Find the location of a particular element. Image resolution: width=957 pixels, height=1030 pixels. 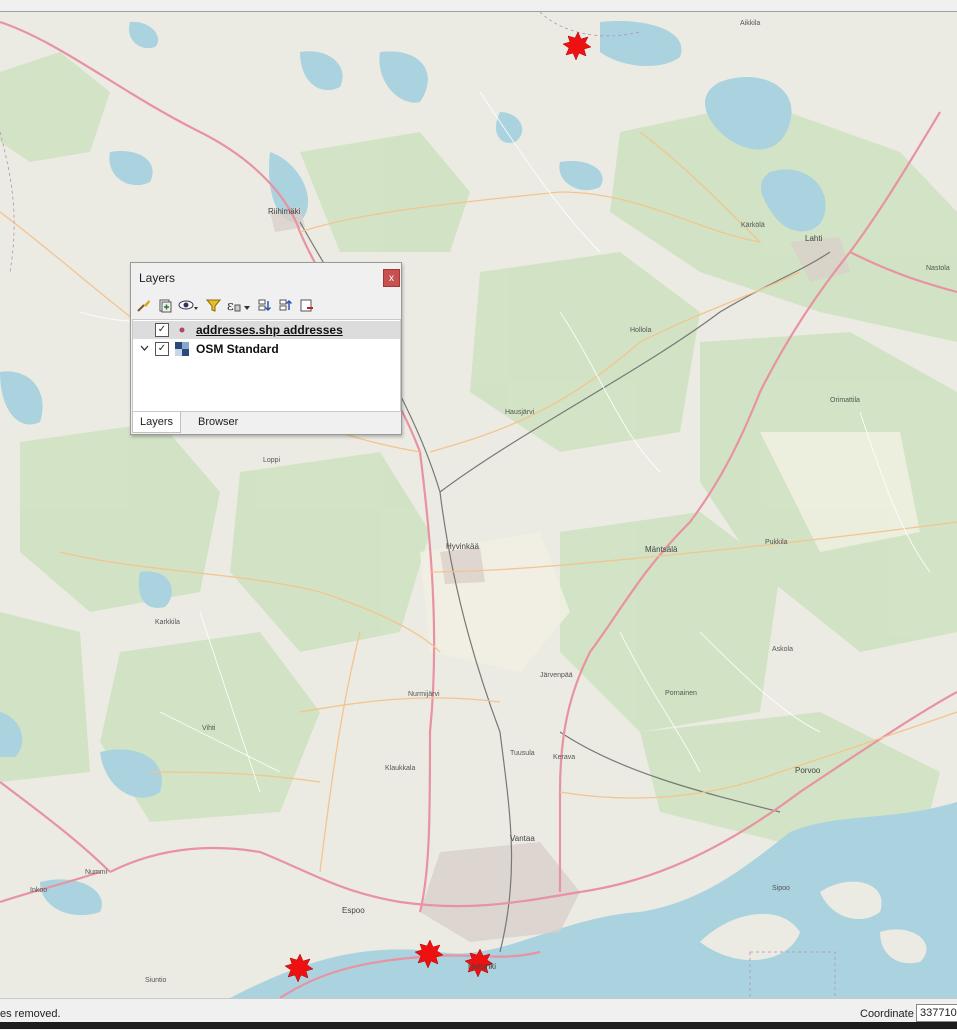

place-label: Mäntsälä is located at coordinates (661, 549).